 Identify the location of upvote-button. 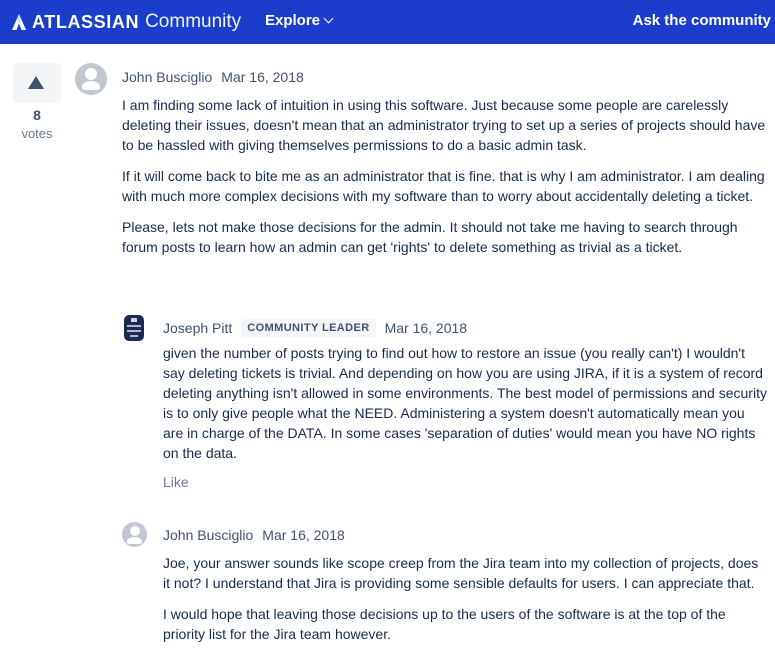
(37, 83).